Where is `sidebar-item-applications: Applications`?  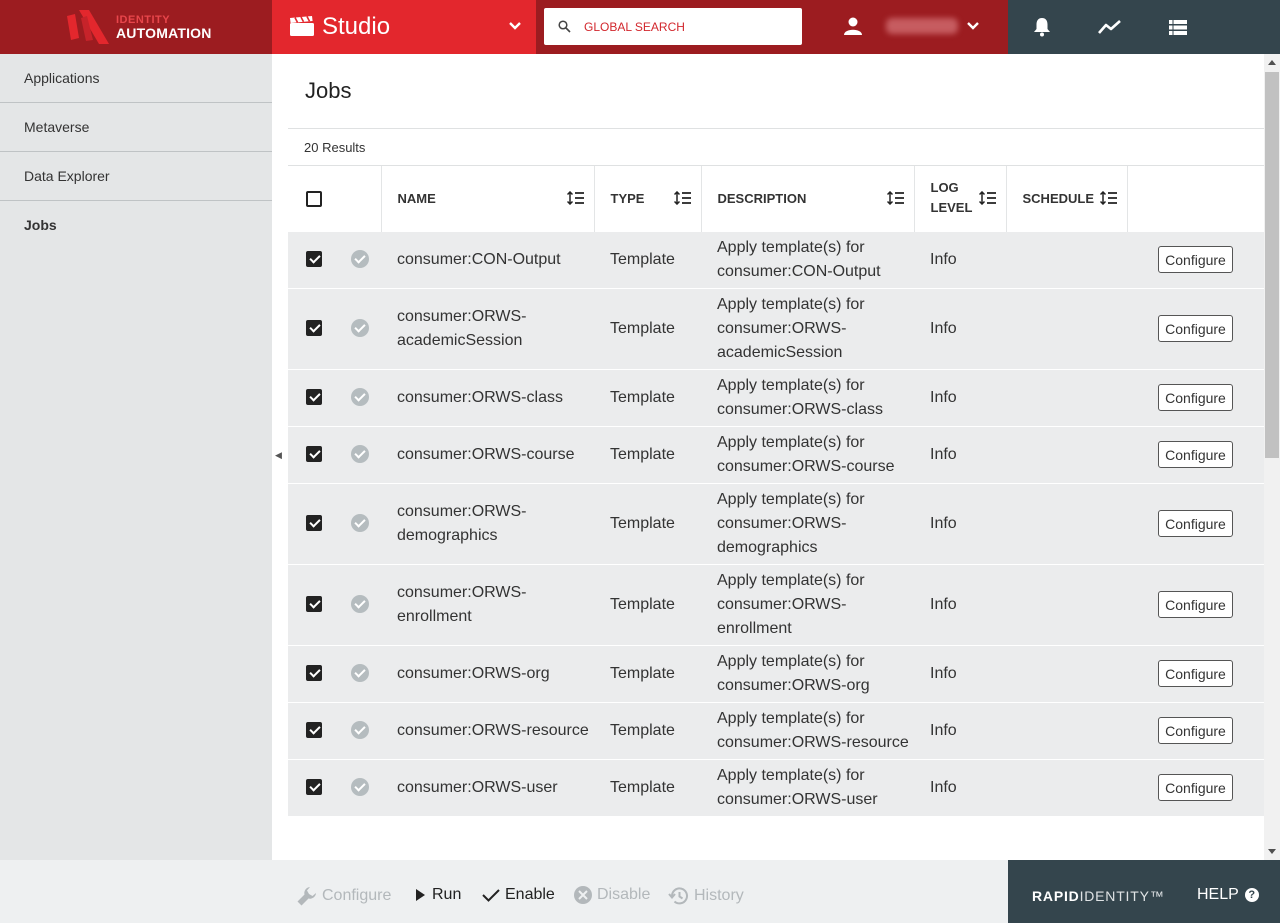
sidebar-item-applications: Applications is located at coordinates (136, 78).